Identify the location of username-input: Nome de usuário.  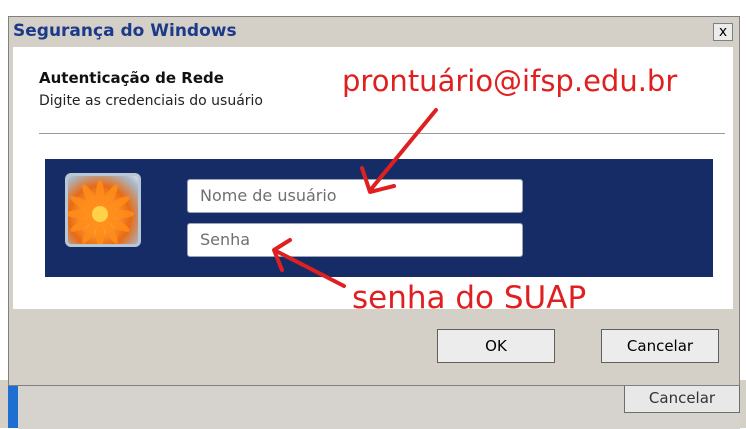
(355, 196).